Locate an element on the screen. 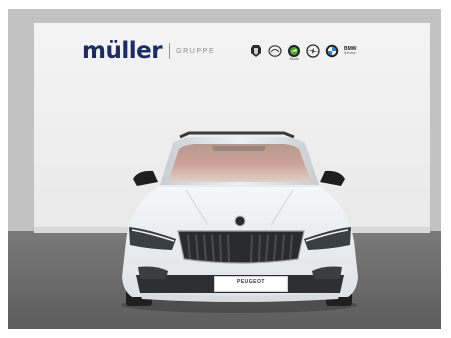 The width and height of the screenshot is (451, 338). bmw-service-label: BMW Service is located at coordinates (353, 51).